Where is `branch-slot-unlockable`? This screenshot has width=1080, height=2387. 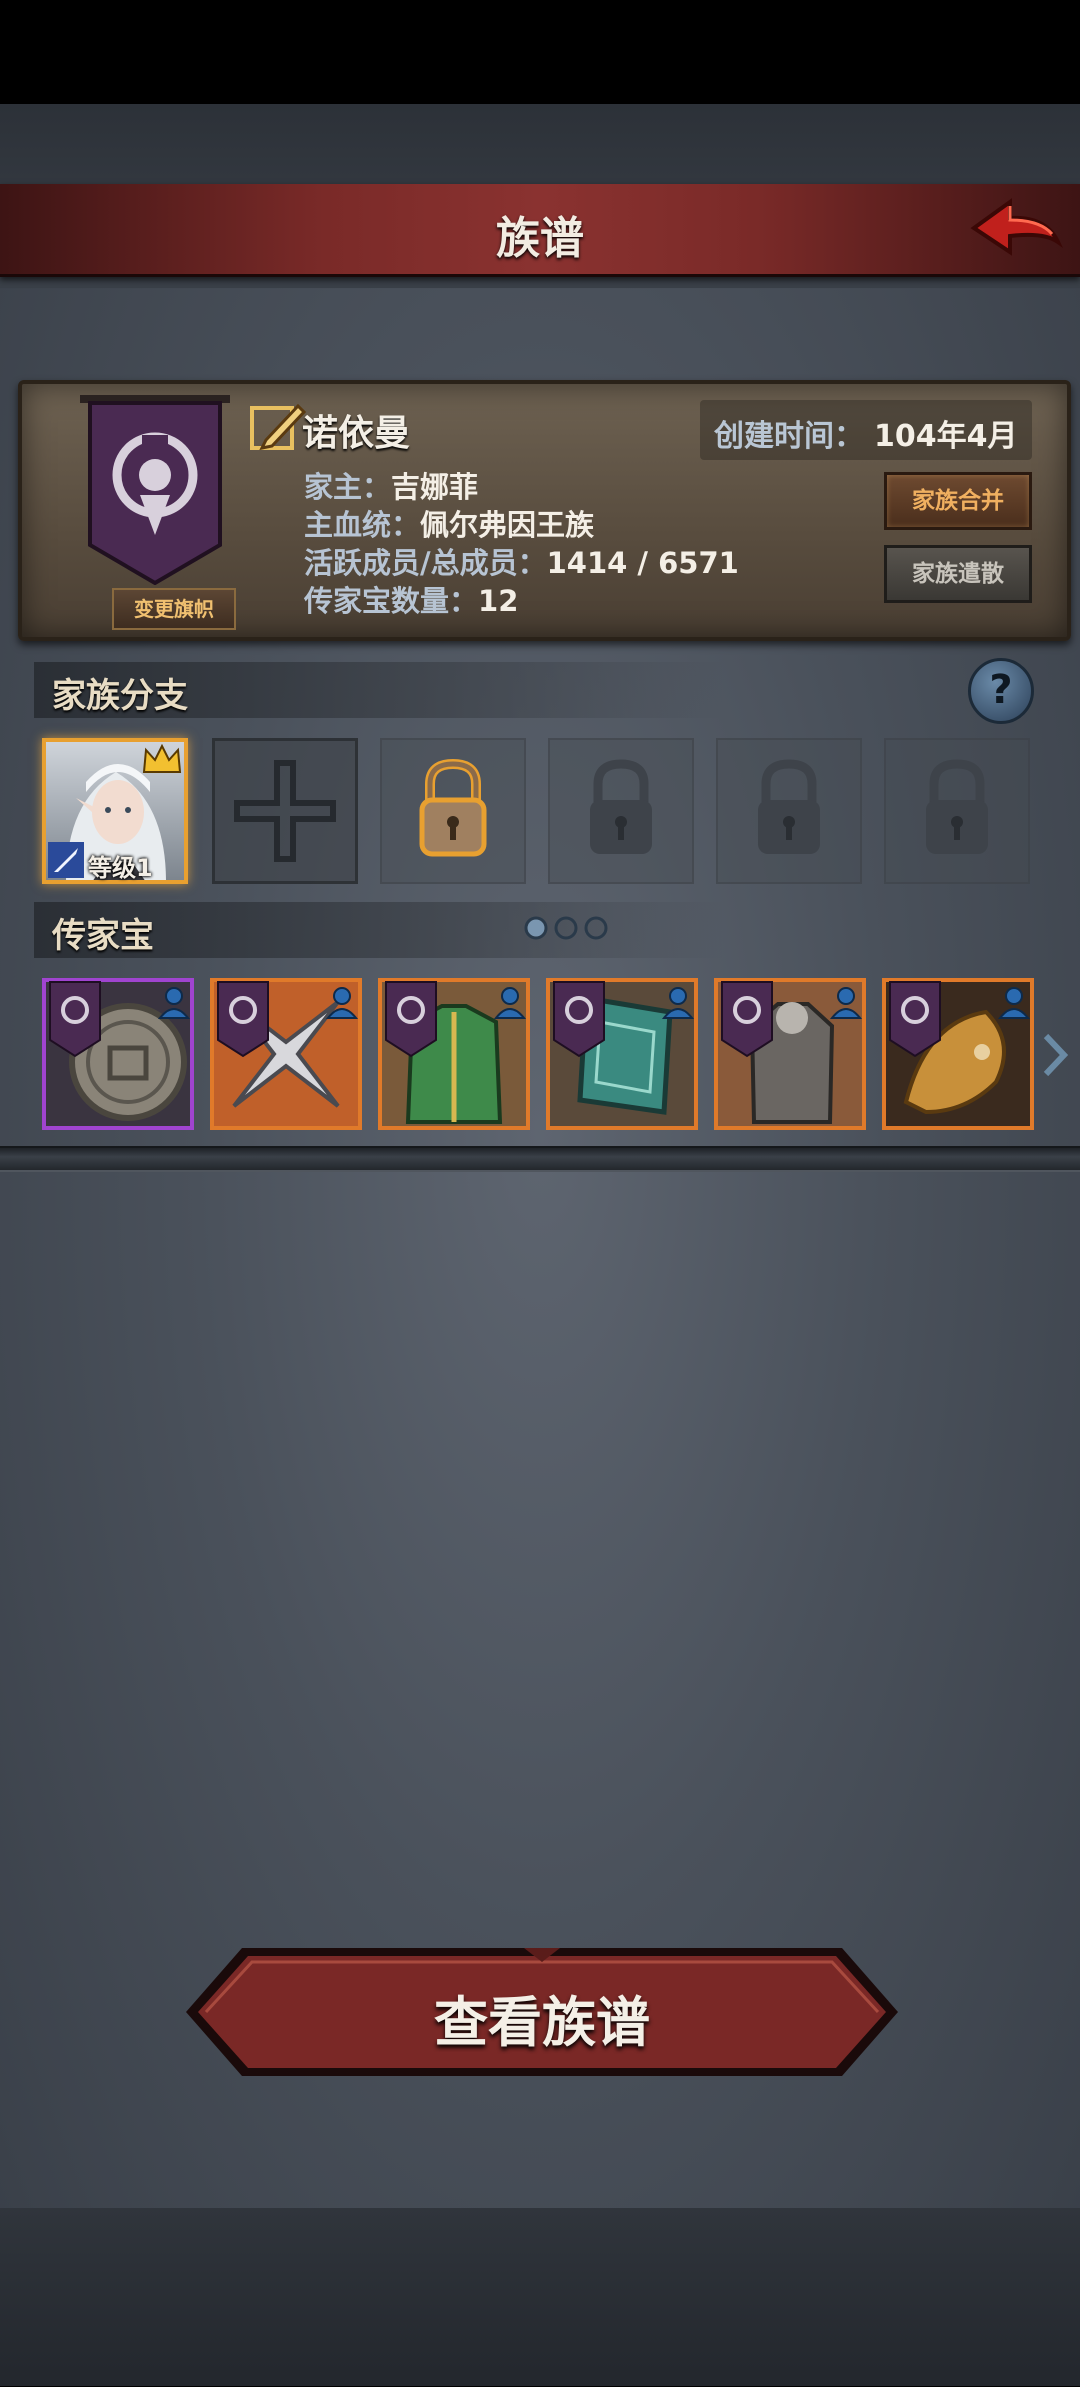
branch-slot-unlockable is located at coordinates (453, 811).